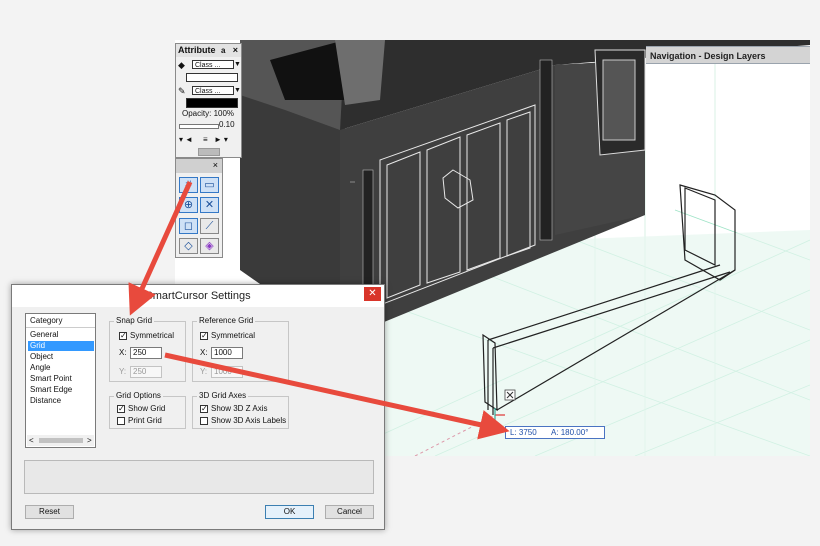 This screenshot has height=546, width=820. Describe the element at coordinates (708, 56) in the screenshot. I see `navigation-title: Navigation - Design Layers` at that location.